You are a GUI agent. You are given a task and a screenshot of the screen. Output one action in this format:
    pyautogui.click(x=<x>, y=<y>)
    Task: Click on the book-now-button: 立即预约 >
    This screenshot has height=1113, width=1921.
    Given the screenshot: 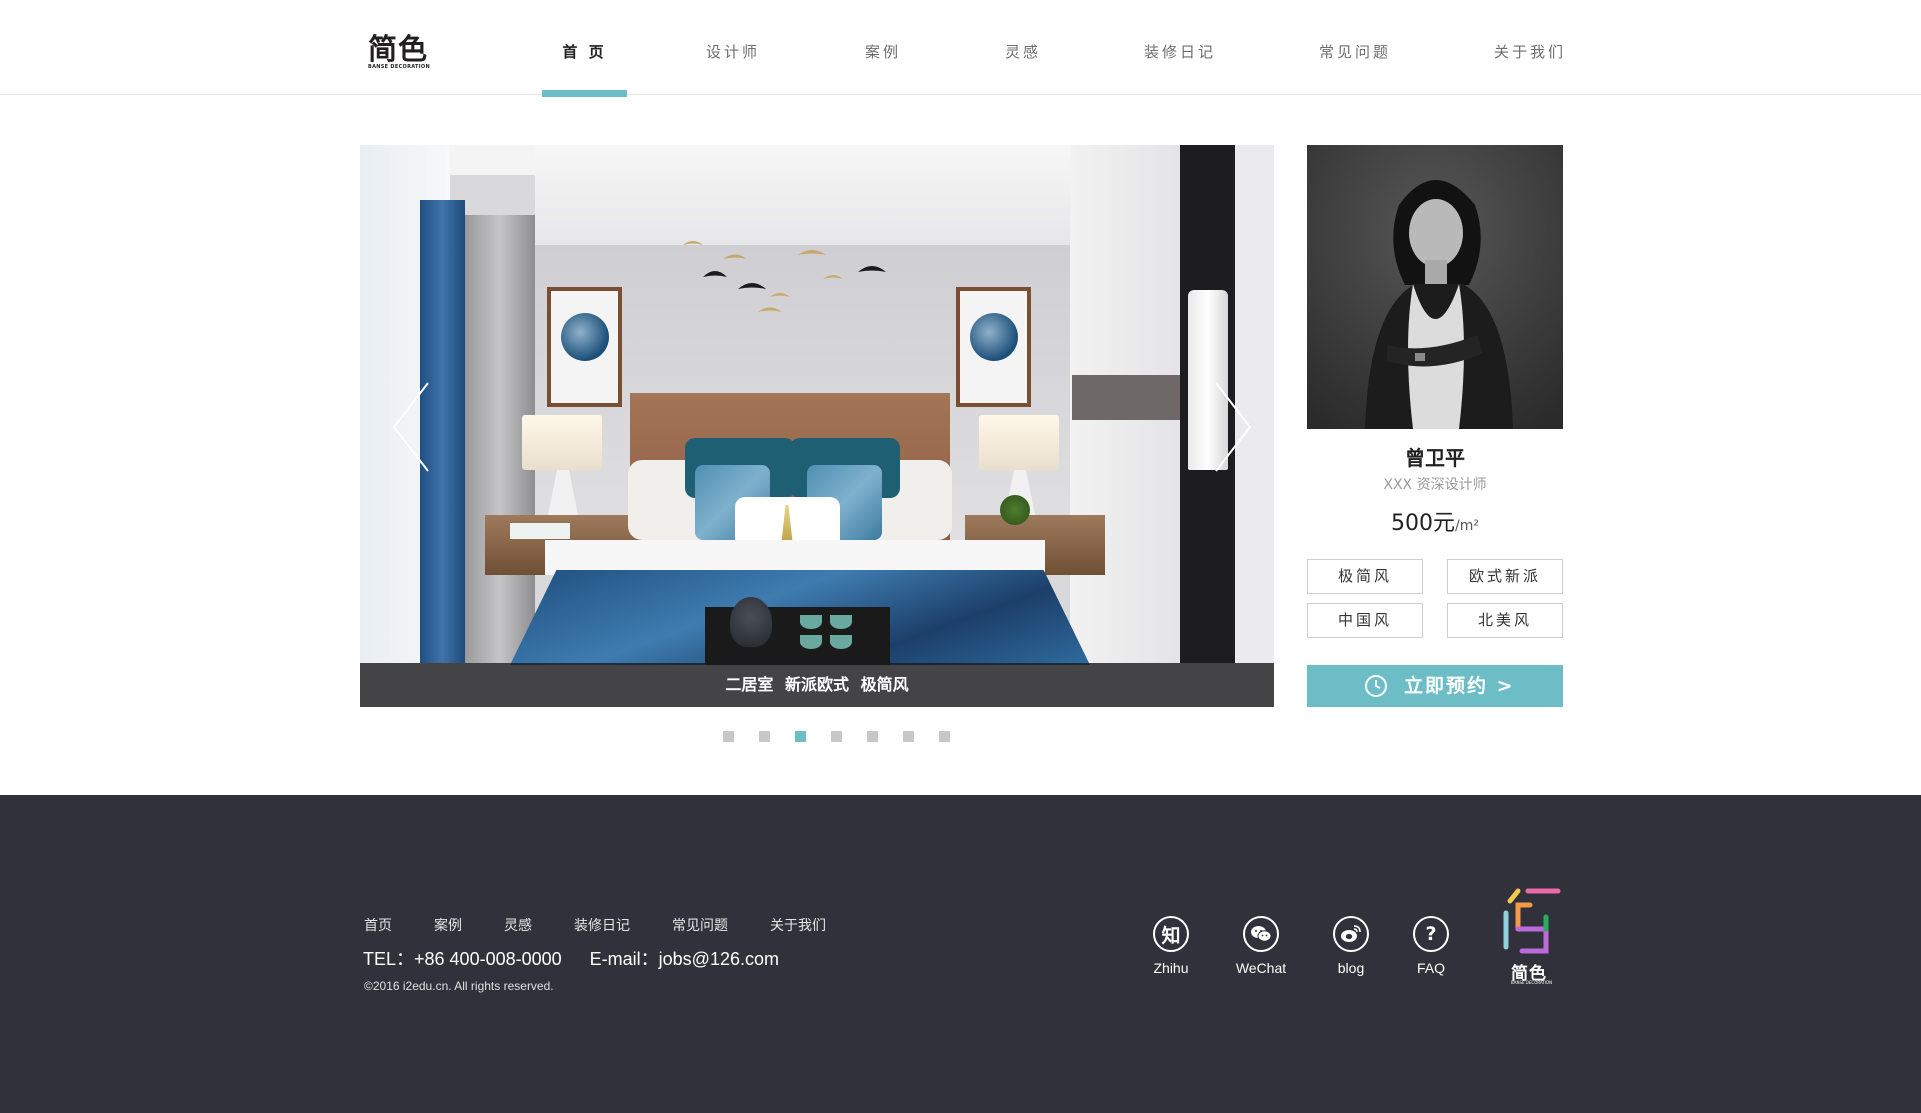 What is the action you would take?
    pyautogui.click(x=1435, y=686)
    